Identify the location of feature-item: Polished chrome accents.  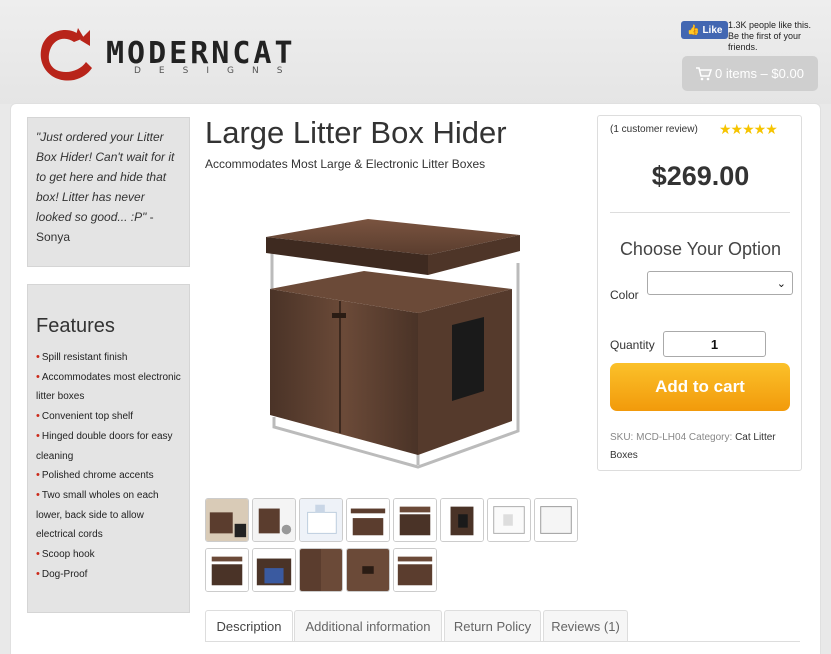
(108, 476).